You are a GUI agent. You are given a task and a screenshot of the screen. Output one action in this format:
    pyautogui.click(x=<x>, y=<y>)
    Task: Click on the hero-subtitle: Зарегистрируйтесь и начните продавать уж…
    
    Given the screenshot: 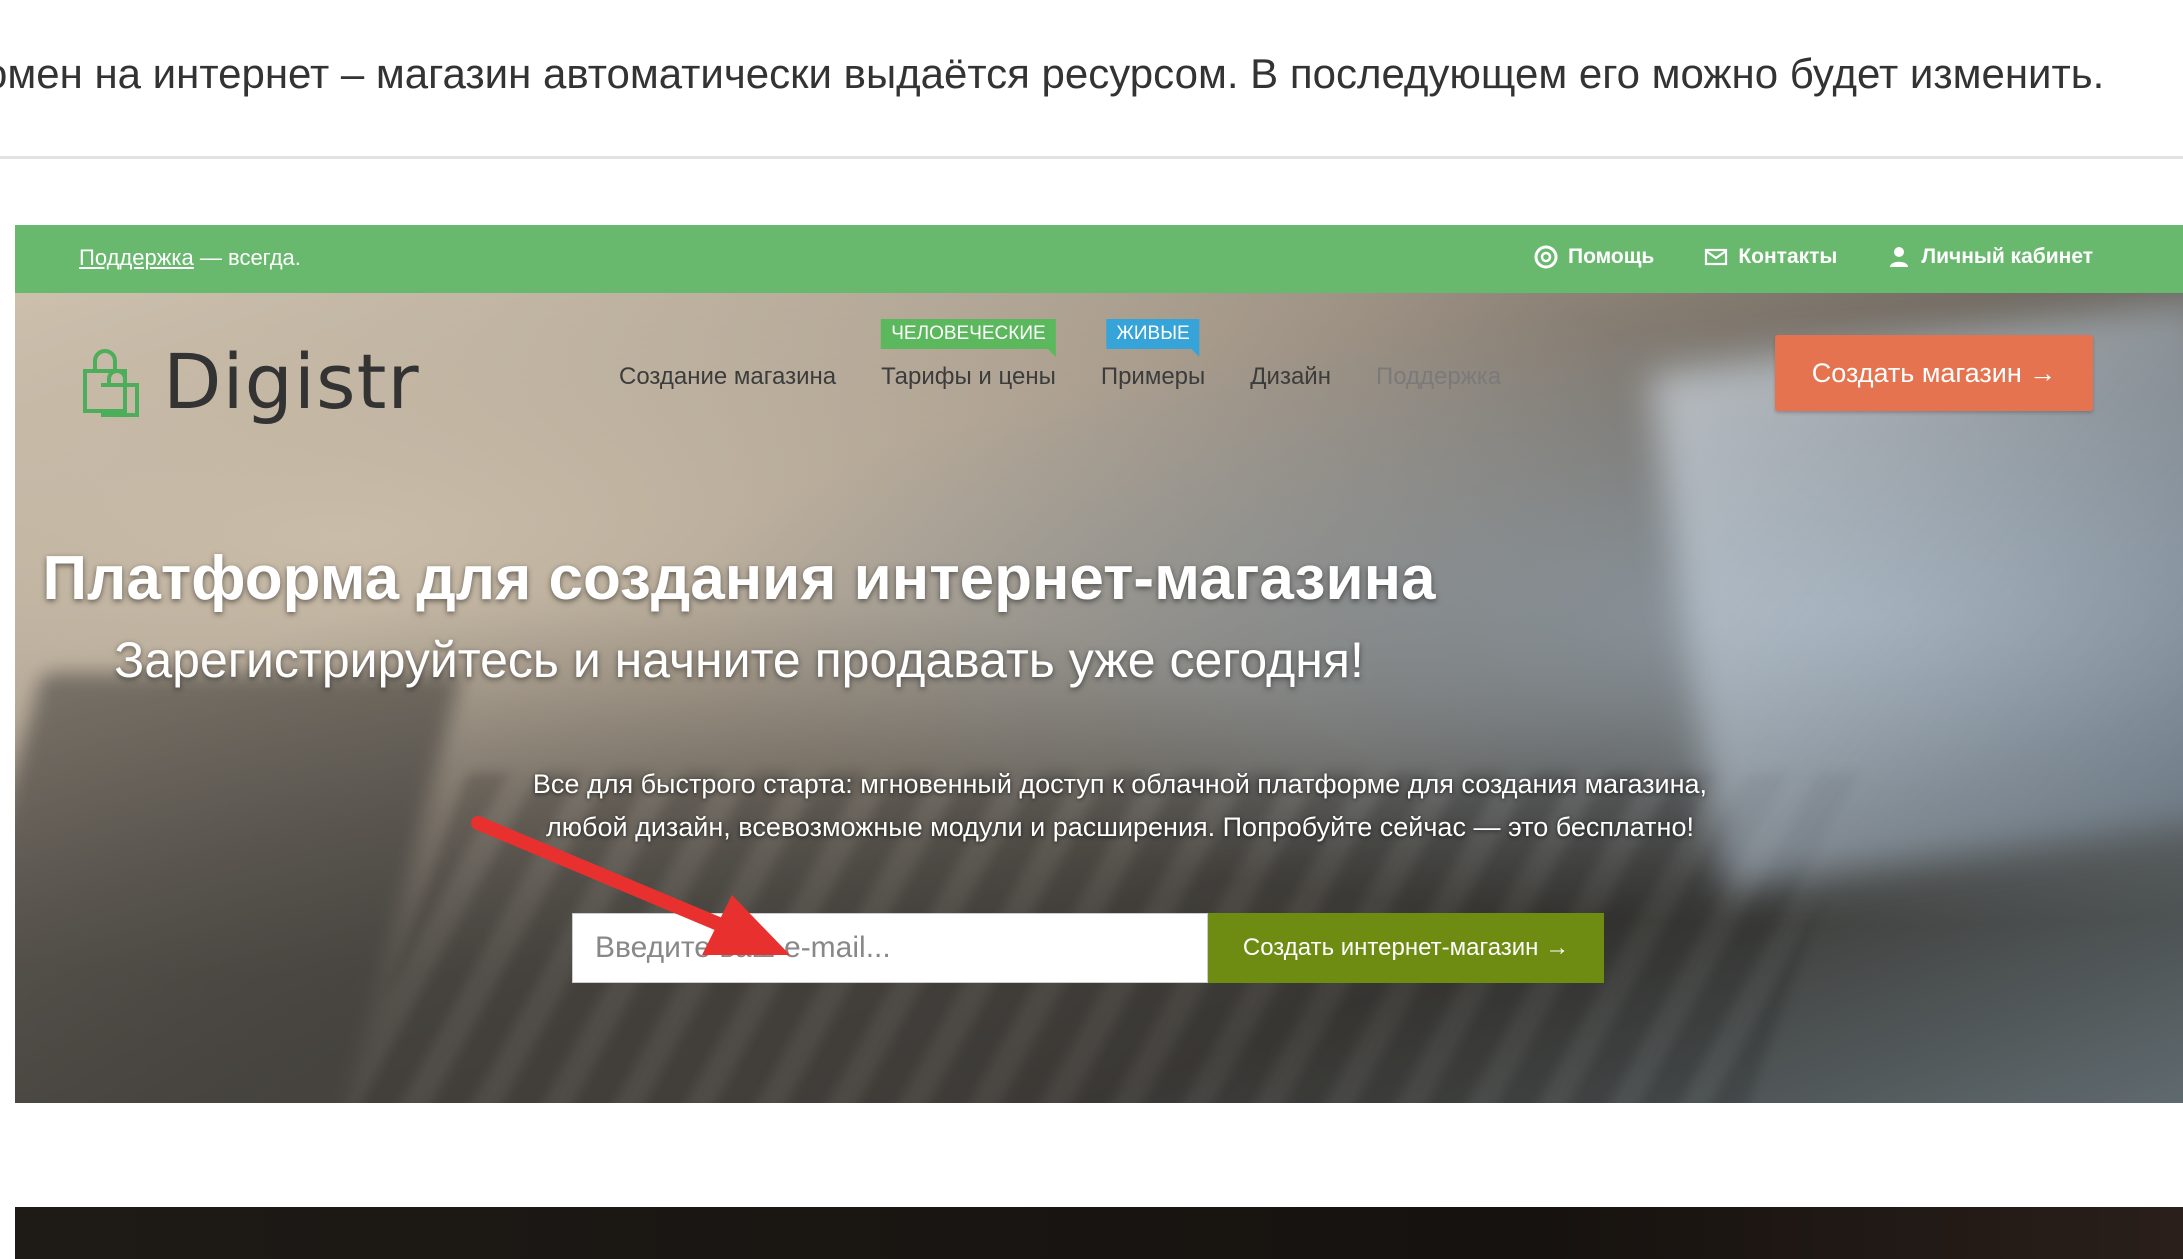 What is the action you would take?
    pyautogui.click(x=739, y=660)
    